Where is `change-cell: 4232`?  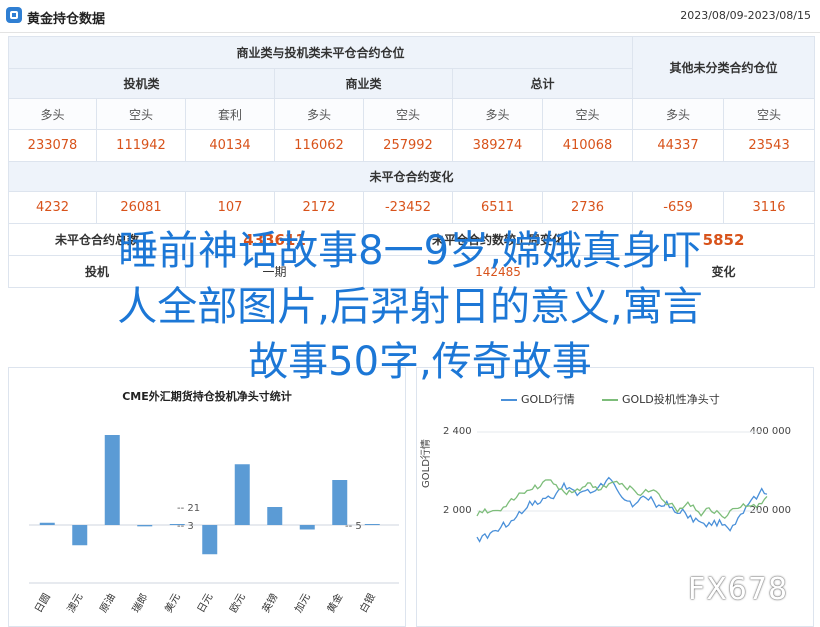 change-cell: 4232 is located at coordinates (52, 207).